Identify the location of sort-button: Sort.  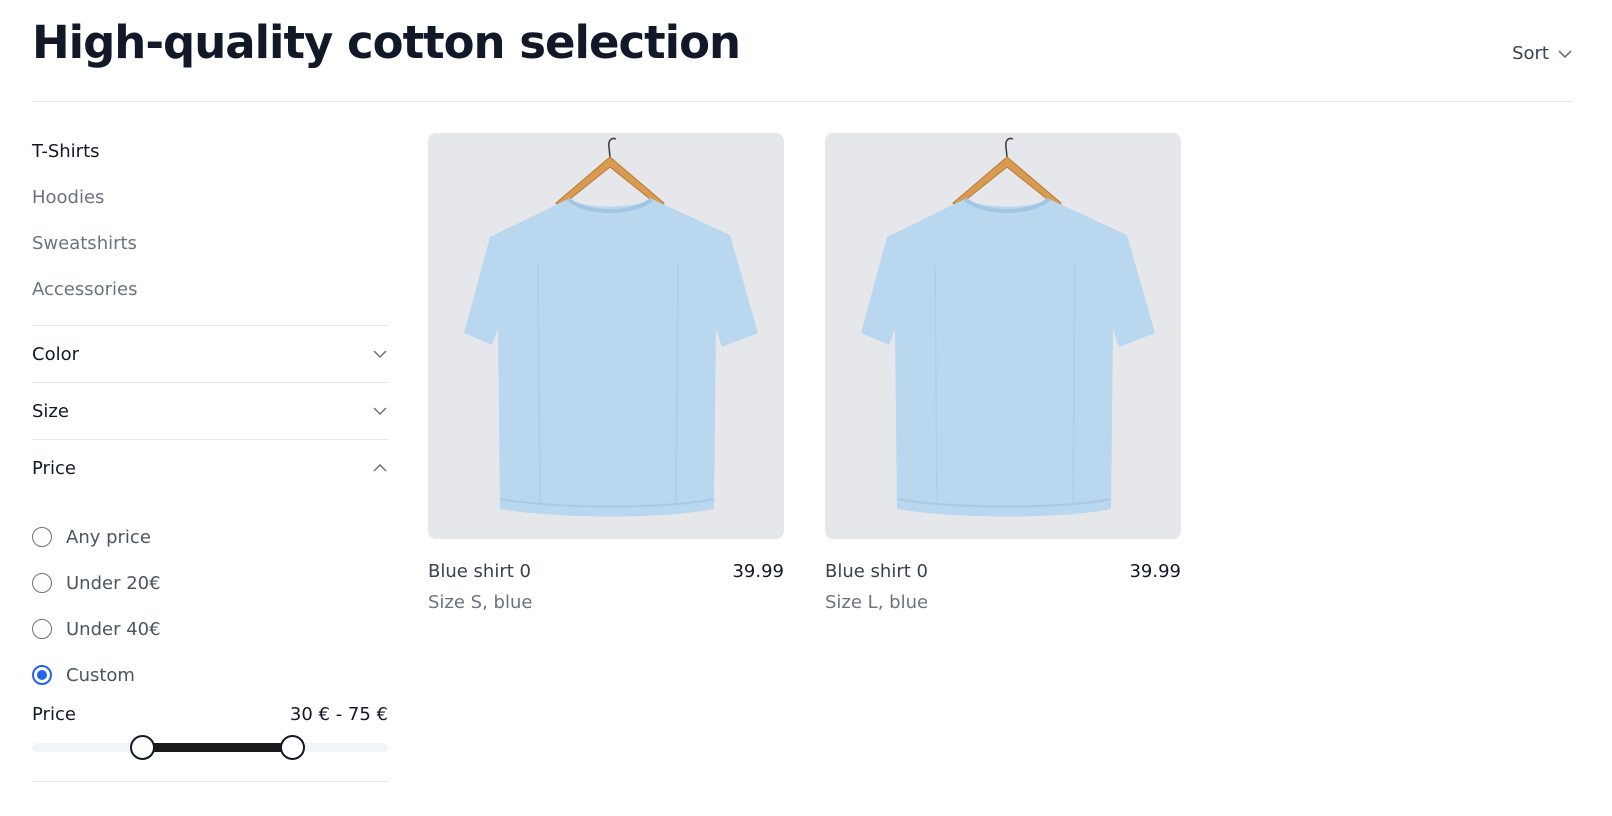
(1542, 53).